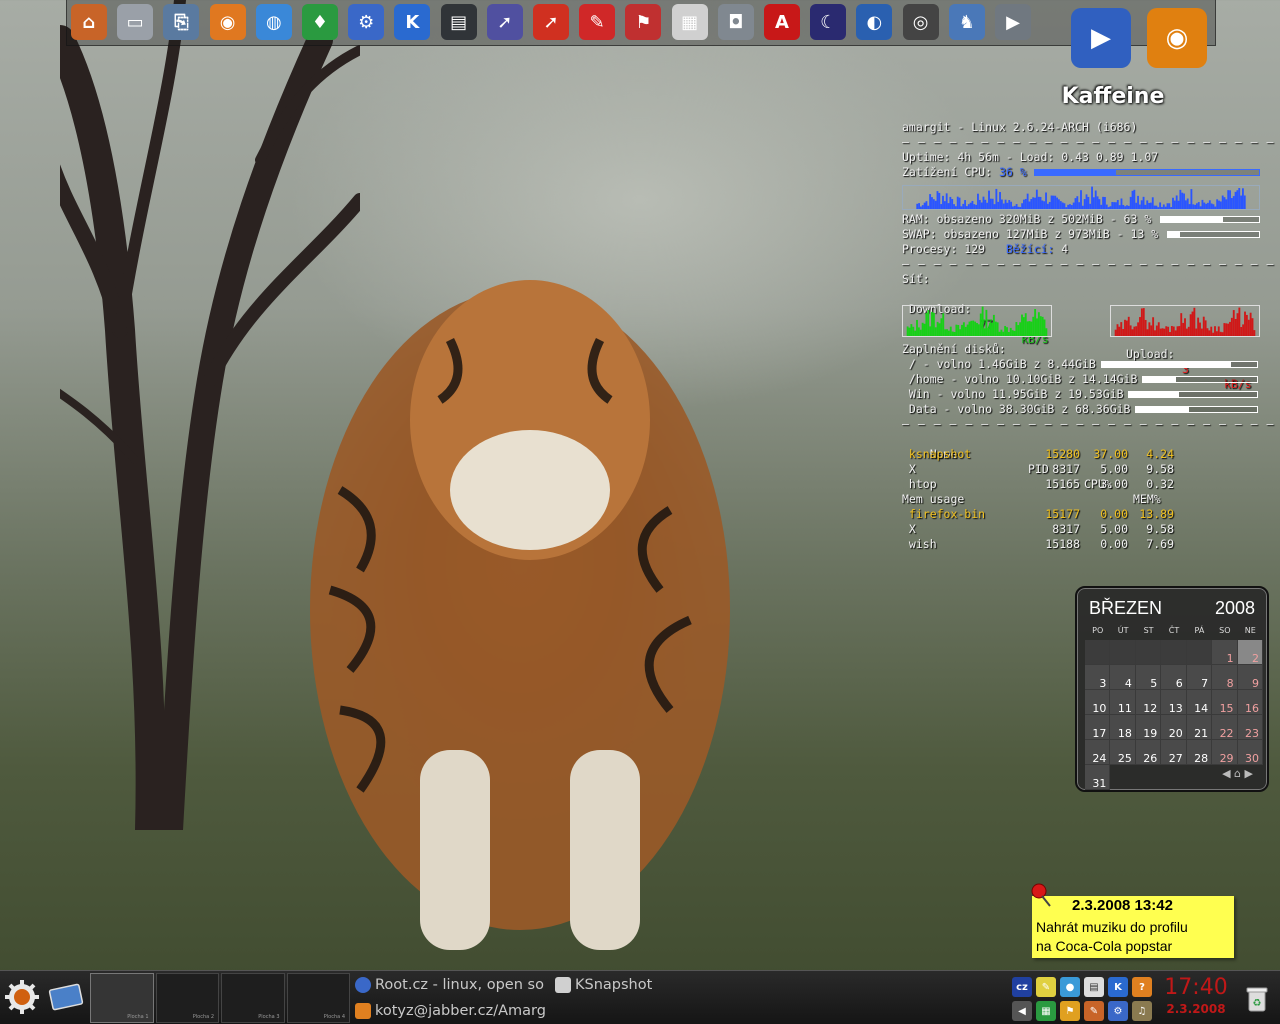  What do you see at coordinates (1098, 727) in the screenshot?
I see `calendar-day: 17` at bounding box center [1098, 727].